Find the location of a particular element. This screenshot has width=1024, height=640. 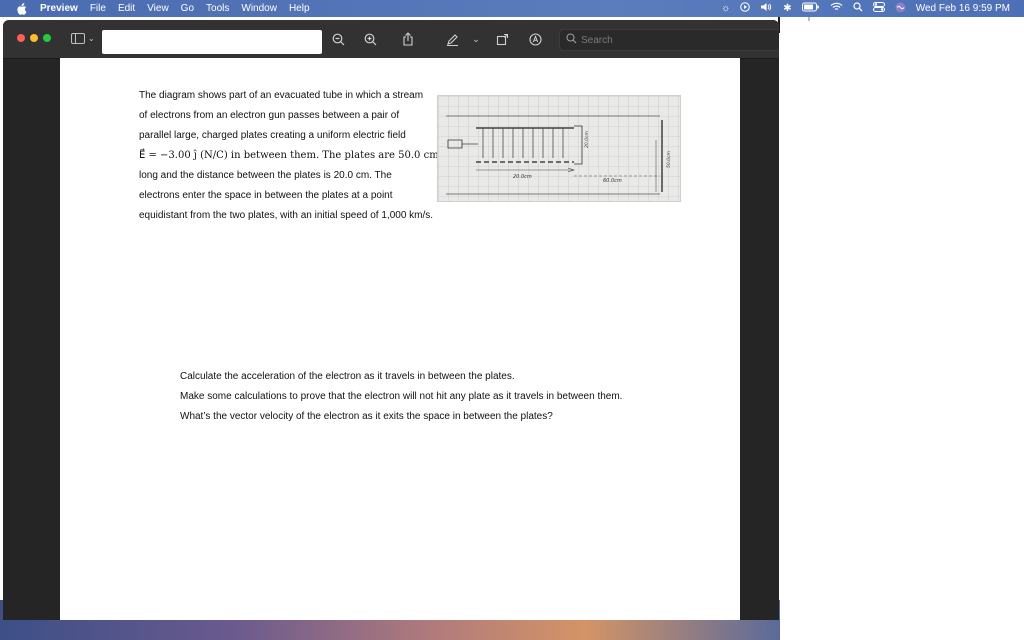

volume-icon is located at coordinates (766, 8).